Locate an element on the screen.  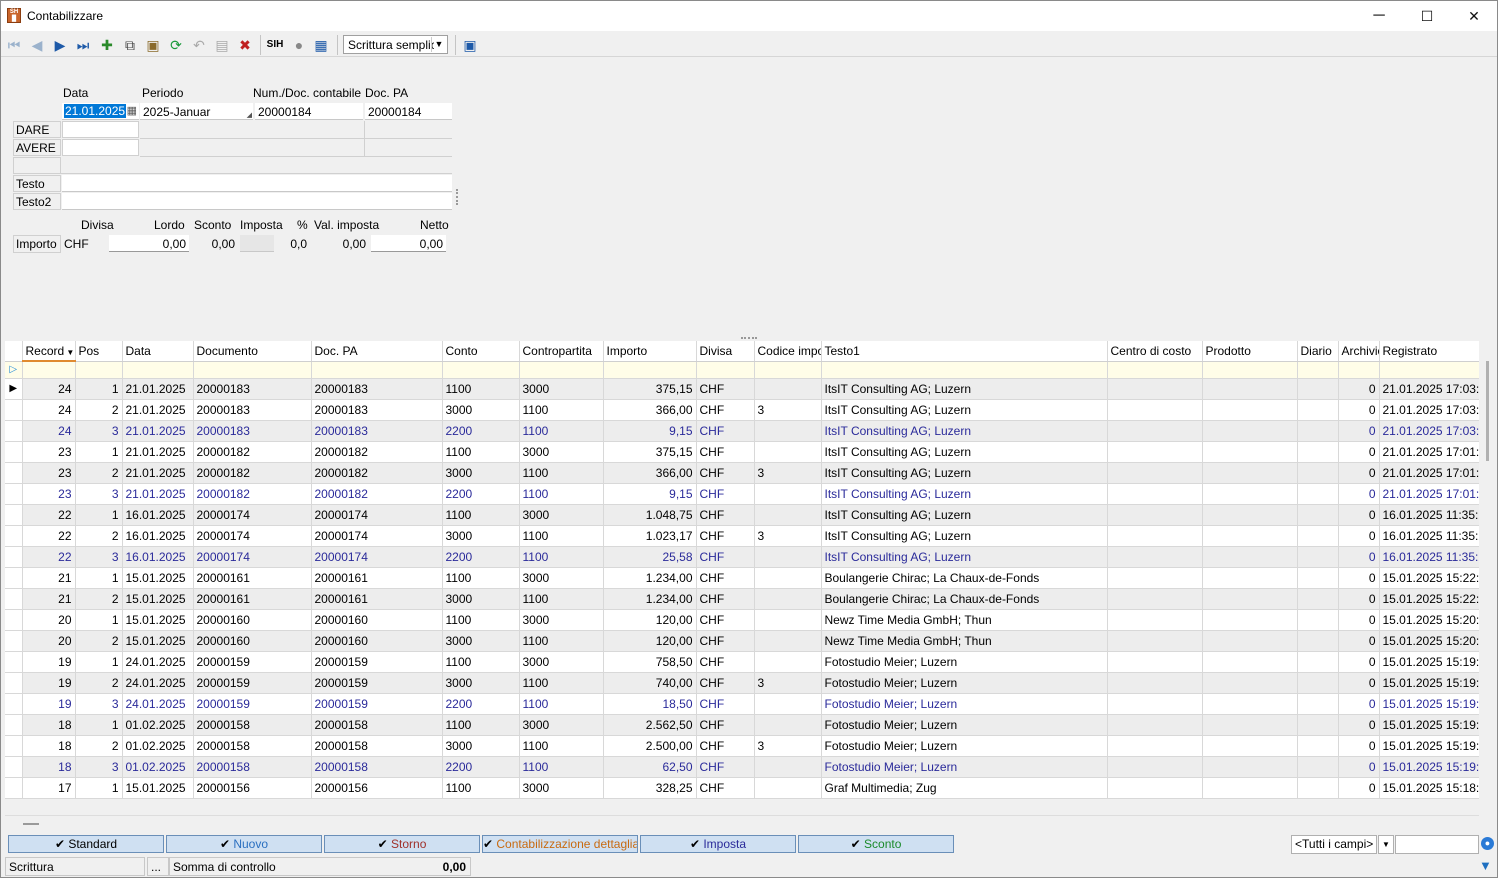
dare-account-field is located at coordinates (100, 129).